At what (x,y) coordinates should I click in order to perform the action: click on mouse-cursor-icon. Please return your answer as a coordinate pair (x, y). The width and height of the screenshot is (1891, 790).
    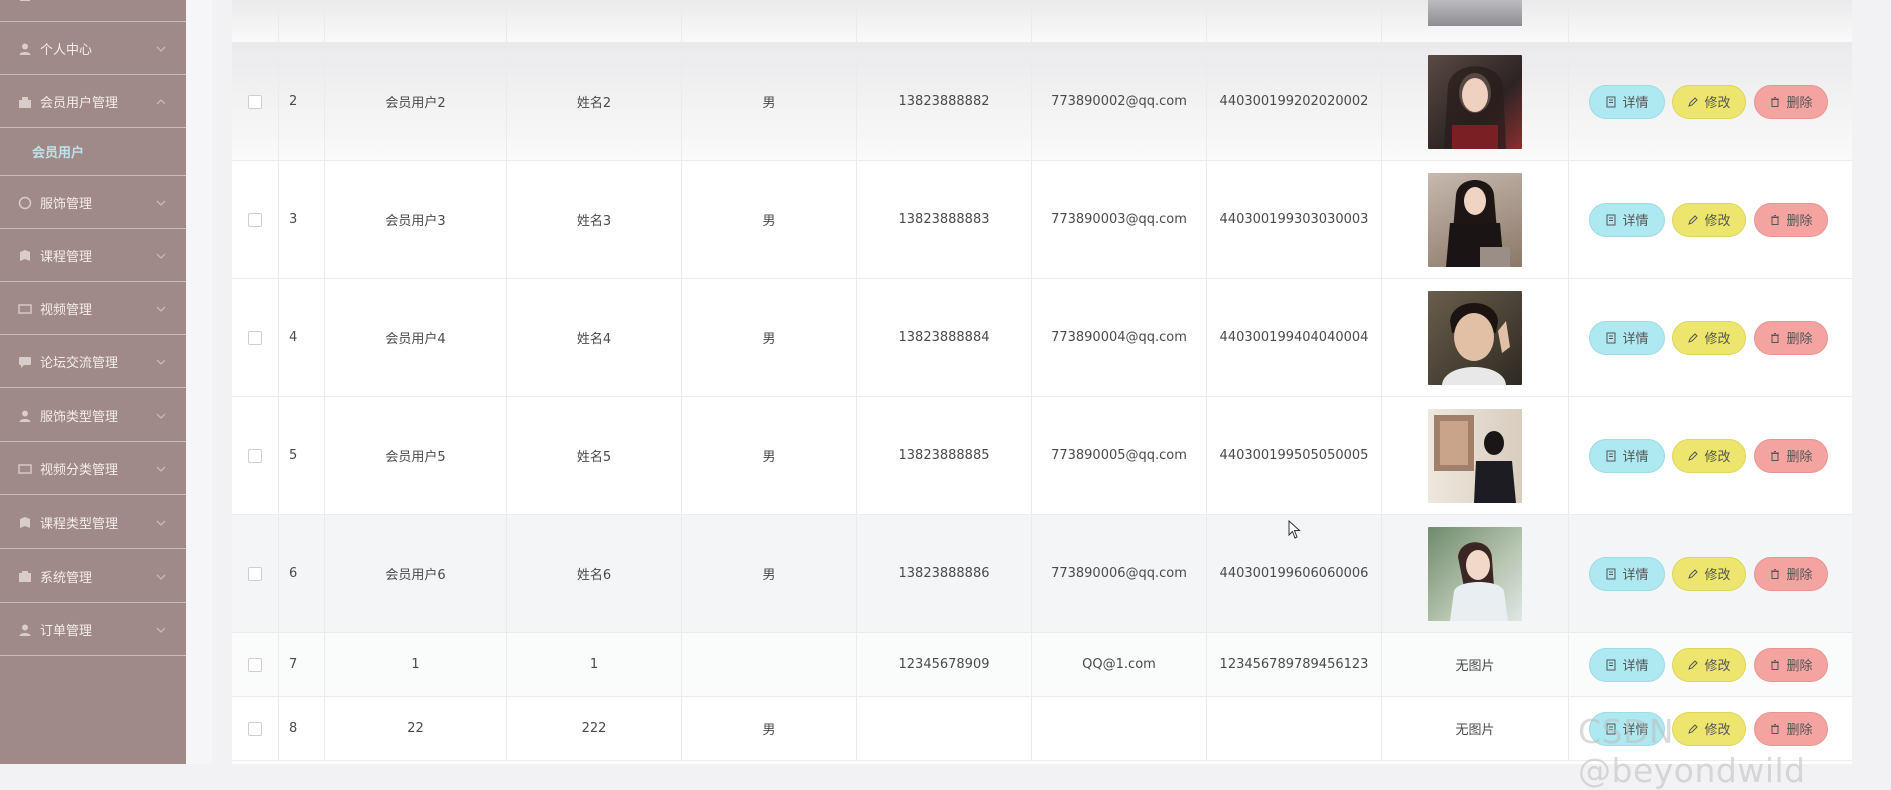
    Looking at the image, I should click on (1294, 529).